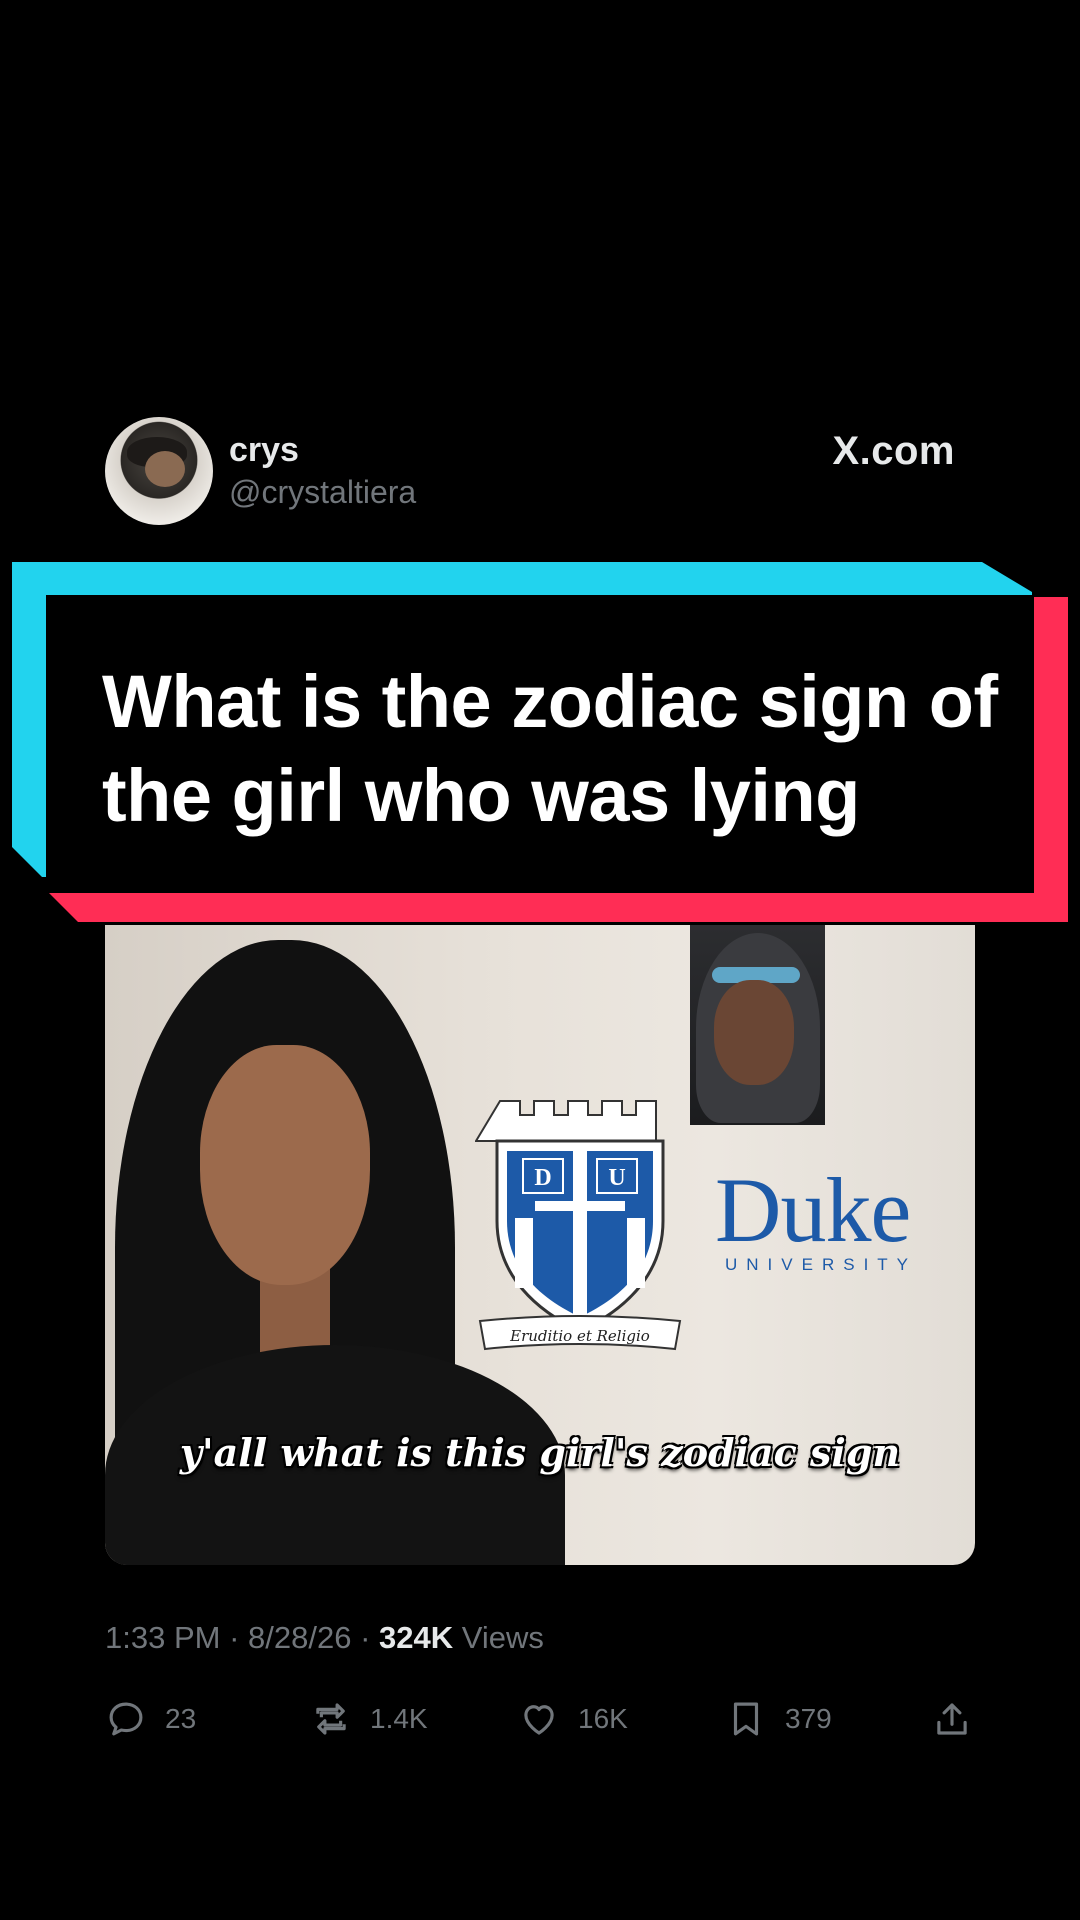 The width and height of the screenshot is (1080, 1920). I want to click on like-button: 16K, so click(573, 1719).